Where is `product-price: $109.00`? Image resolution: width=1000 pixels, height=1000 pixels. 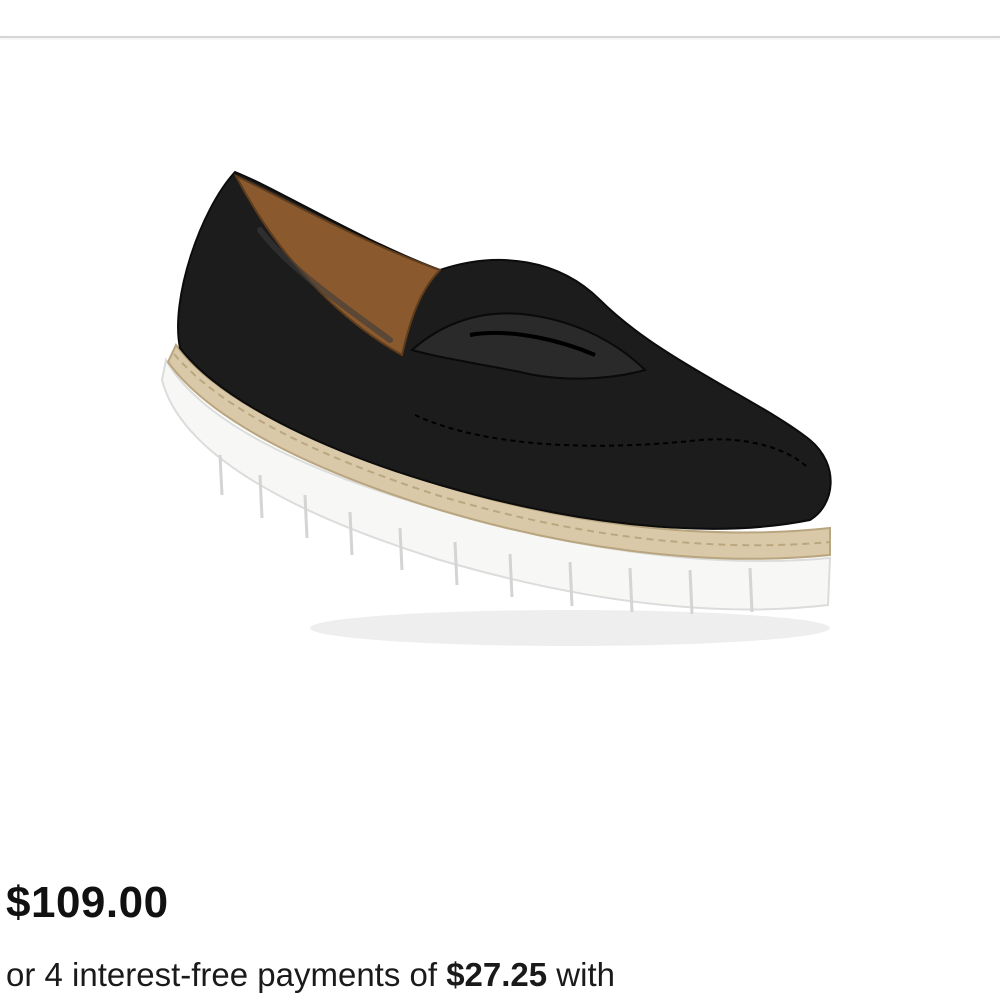 product-price: $109.00 is located at coordinates (87, 902).